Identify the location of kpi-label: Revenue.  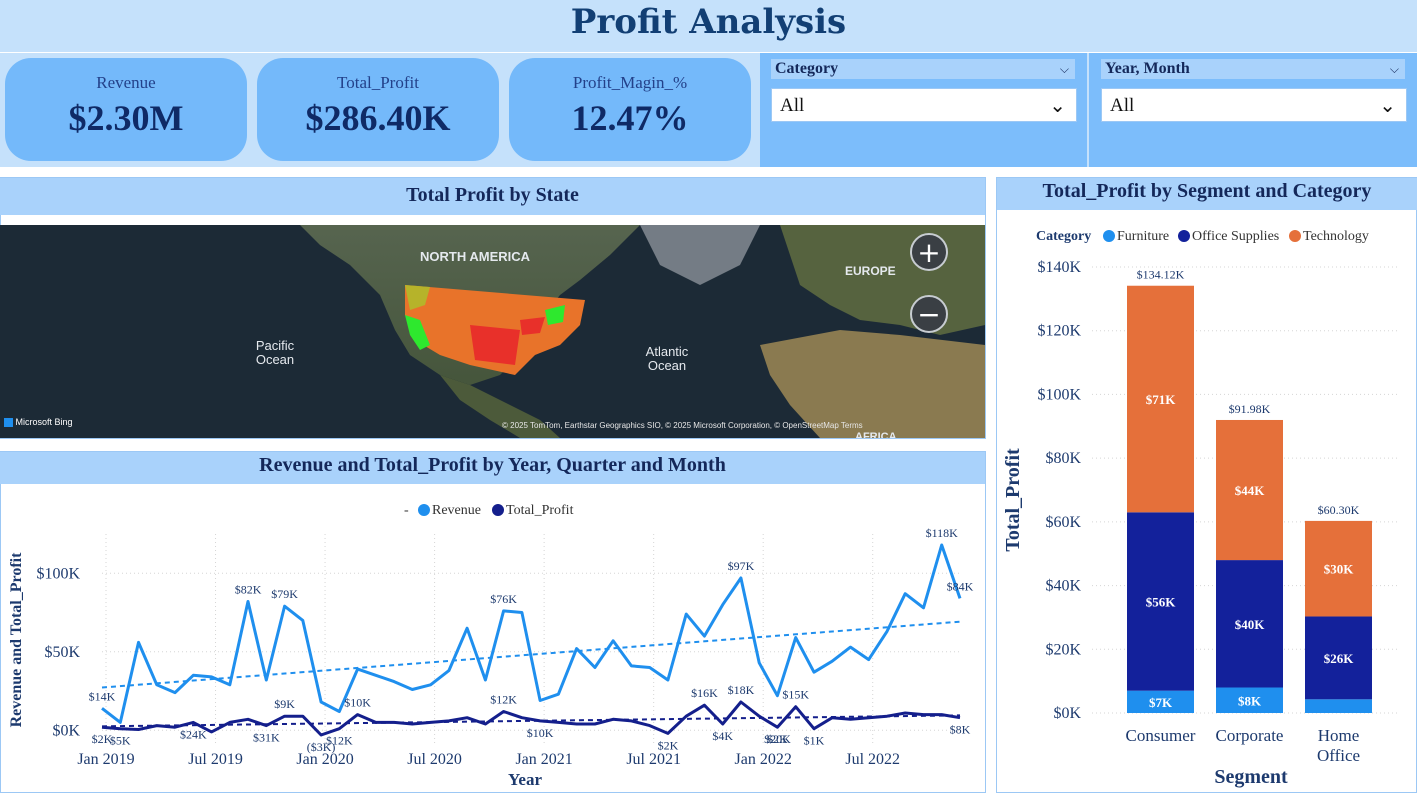
(126, 82).